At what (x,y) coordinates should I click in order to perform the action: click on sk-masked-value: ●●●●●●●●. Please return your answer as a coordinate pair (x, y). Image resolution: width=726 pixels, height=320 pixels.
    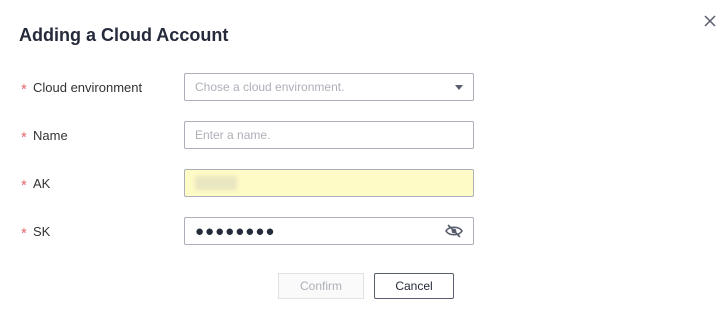
    Looking at the image, I should click on (235, 231).